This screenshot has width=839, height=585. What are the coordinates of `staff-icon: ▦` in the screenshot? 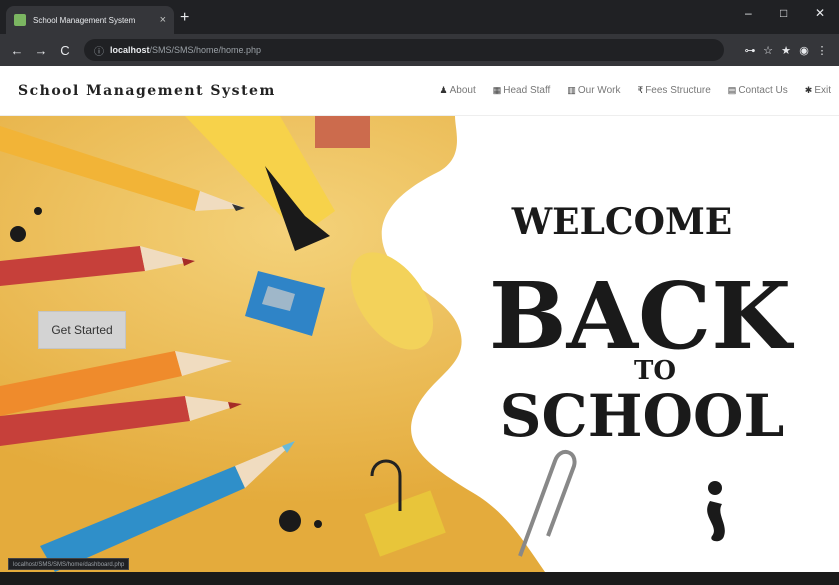 It's located at (497, 90).